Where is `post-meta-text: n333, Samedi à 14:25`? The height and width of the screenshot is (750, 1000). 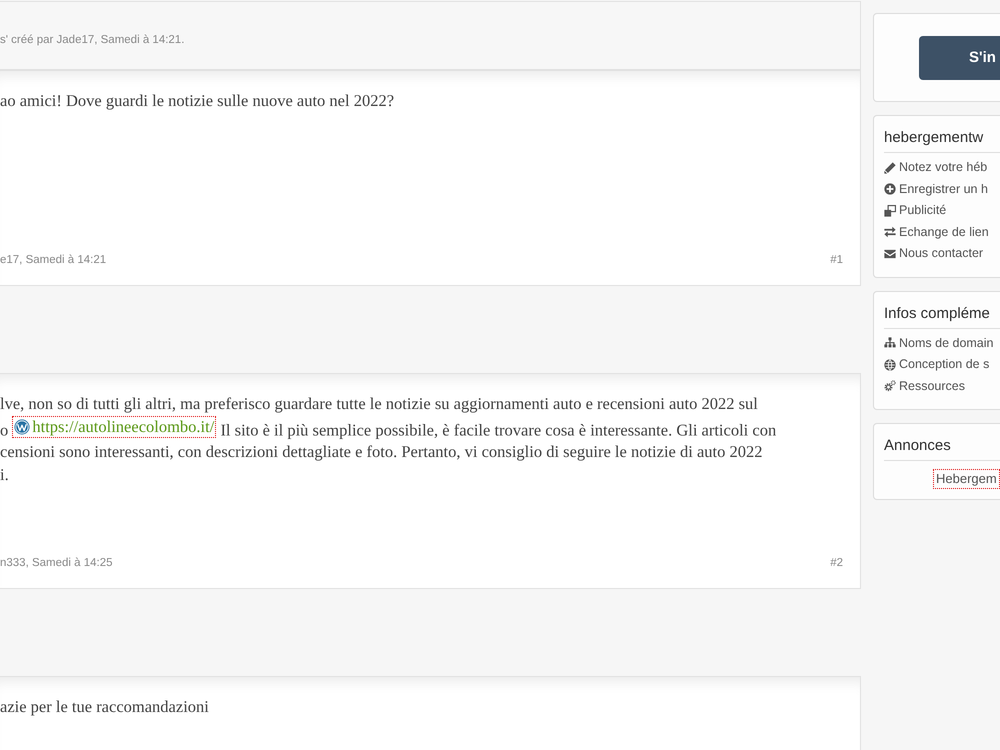
post-meta-text: n333, Samedi à 14:25 is located at coordinates (56, 563).